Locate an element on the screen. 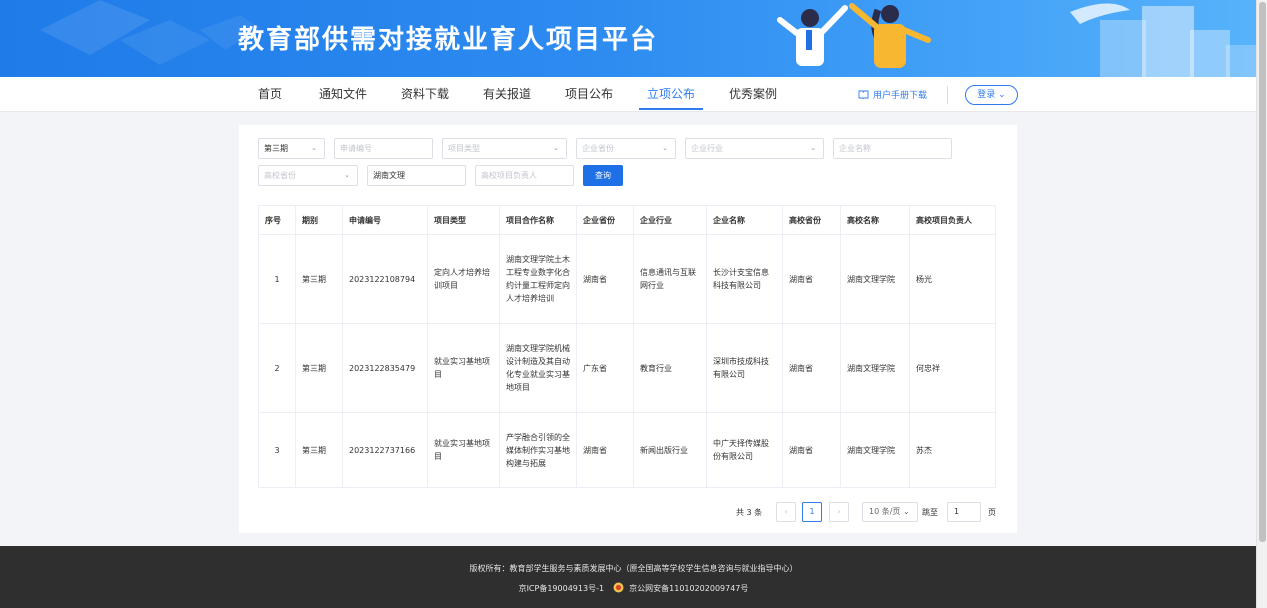  pagination-total: 共 3 条 is located at coordinates (749, 512).